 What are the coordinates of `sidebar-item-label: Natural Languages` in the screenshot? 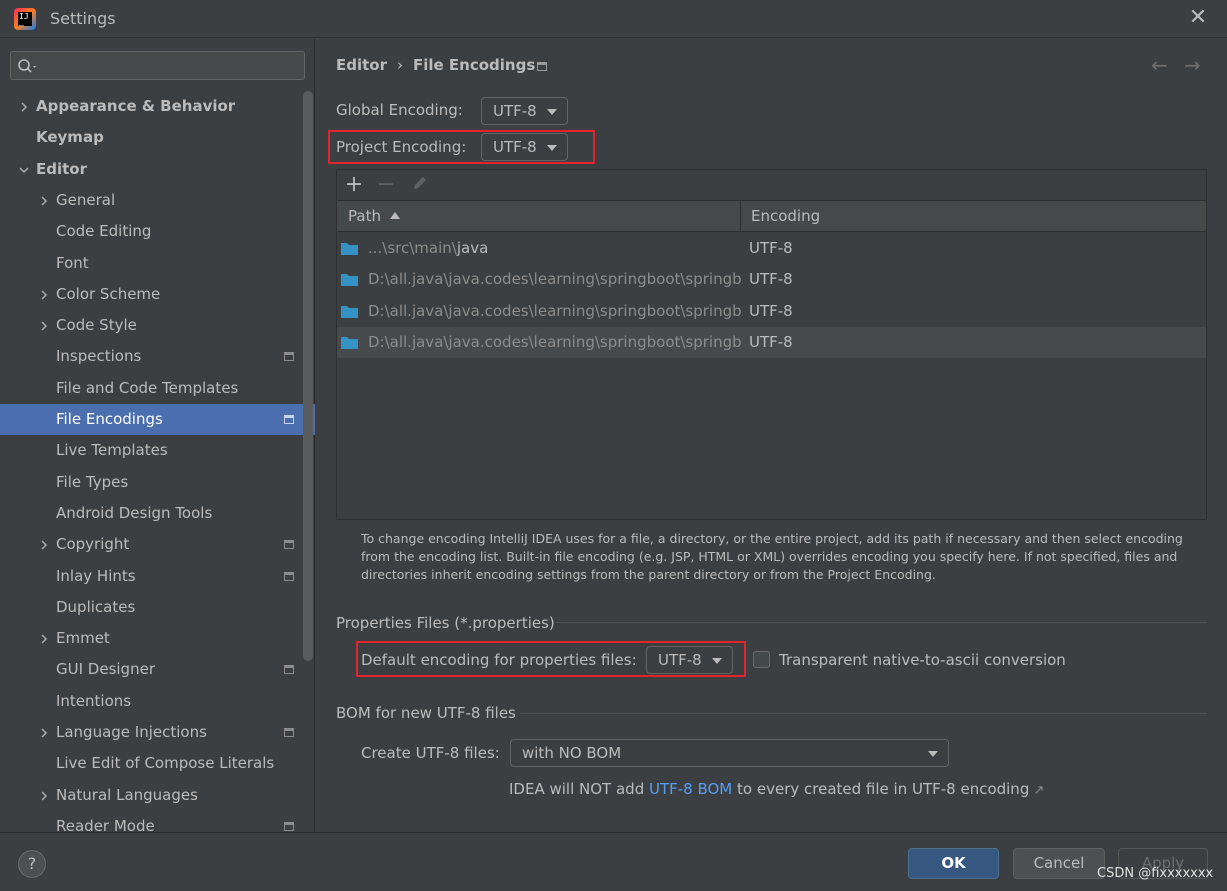 It's located at (127, 794).